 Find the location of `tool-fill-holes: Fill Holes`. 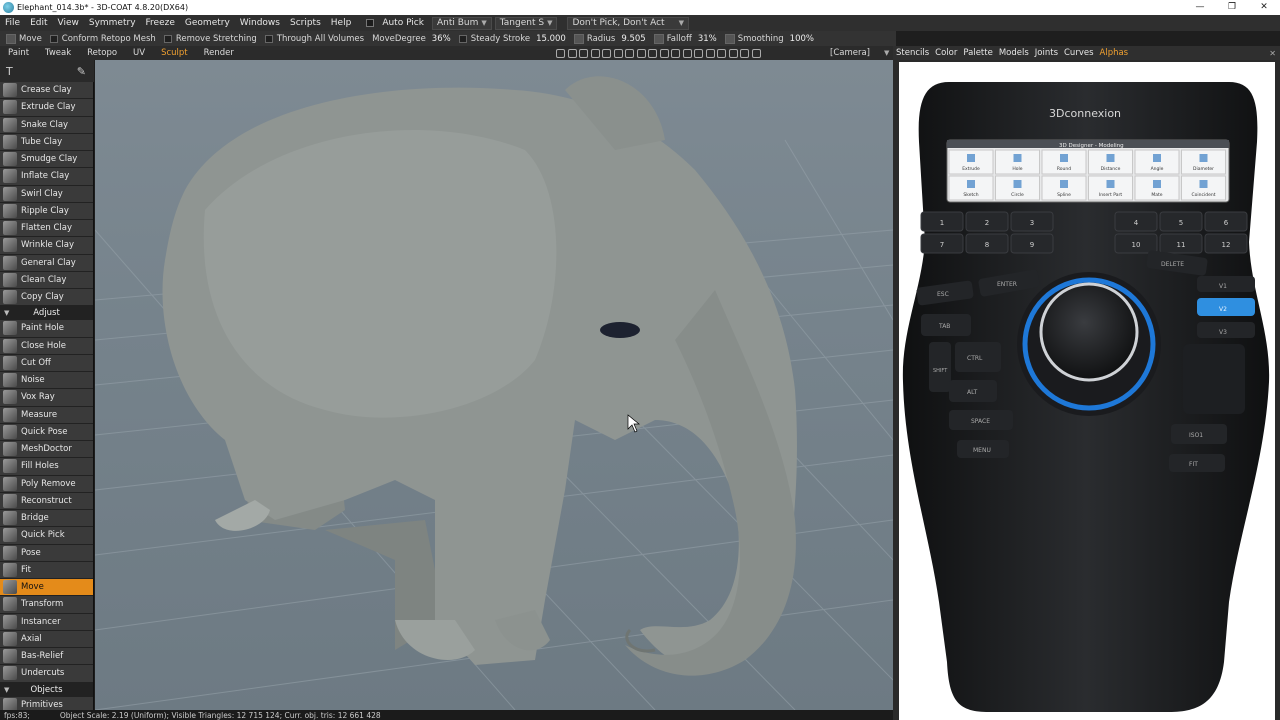

tool-fill-holes: Fill Holes is located at coordinates (46, 467).